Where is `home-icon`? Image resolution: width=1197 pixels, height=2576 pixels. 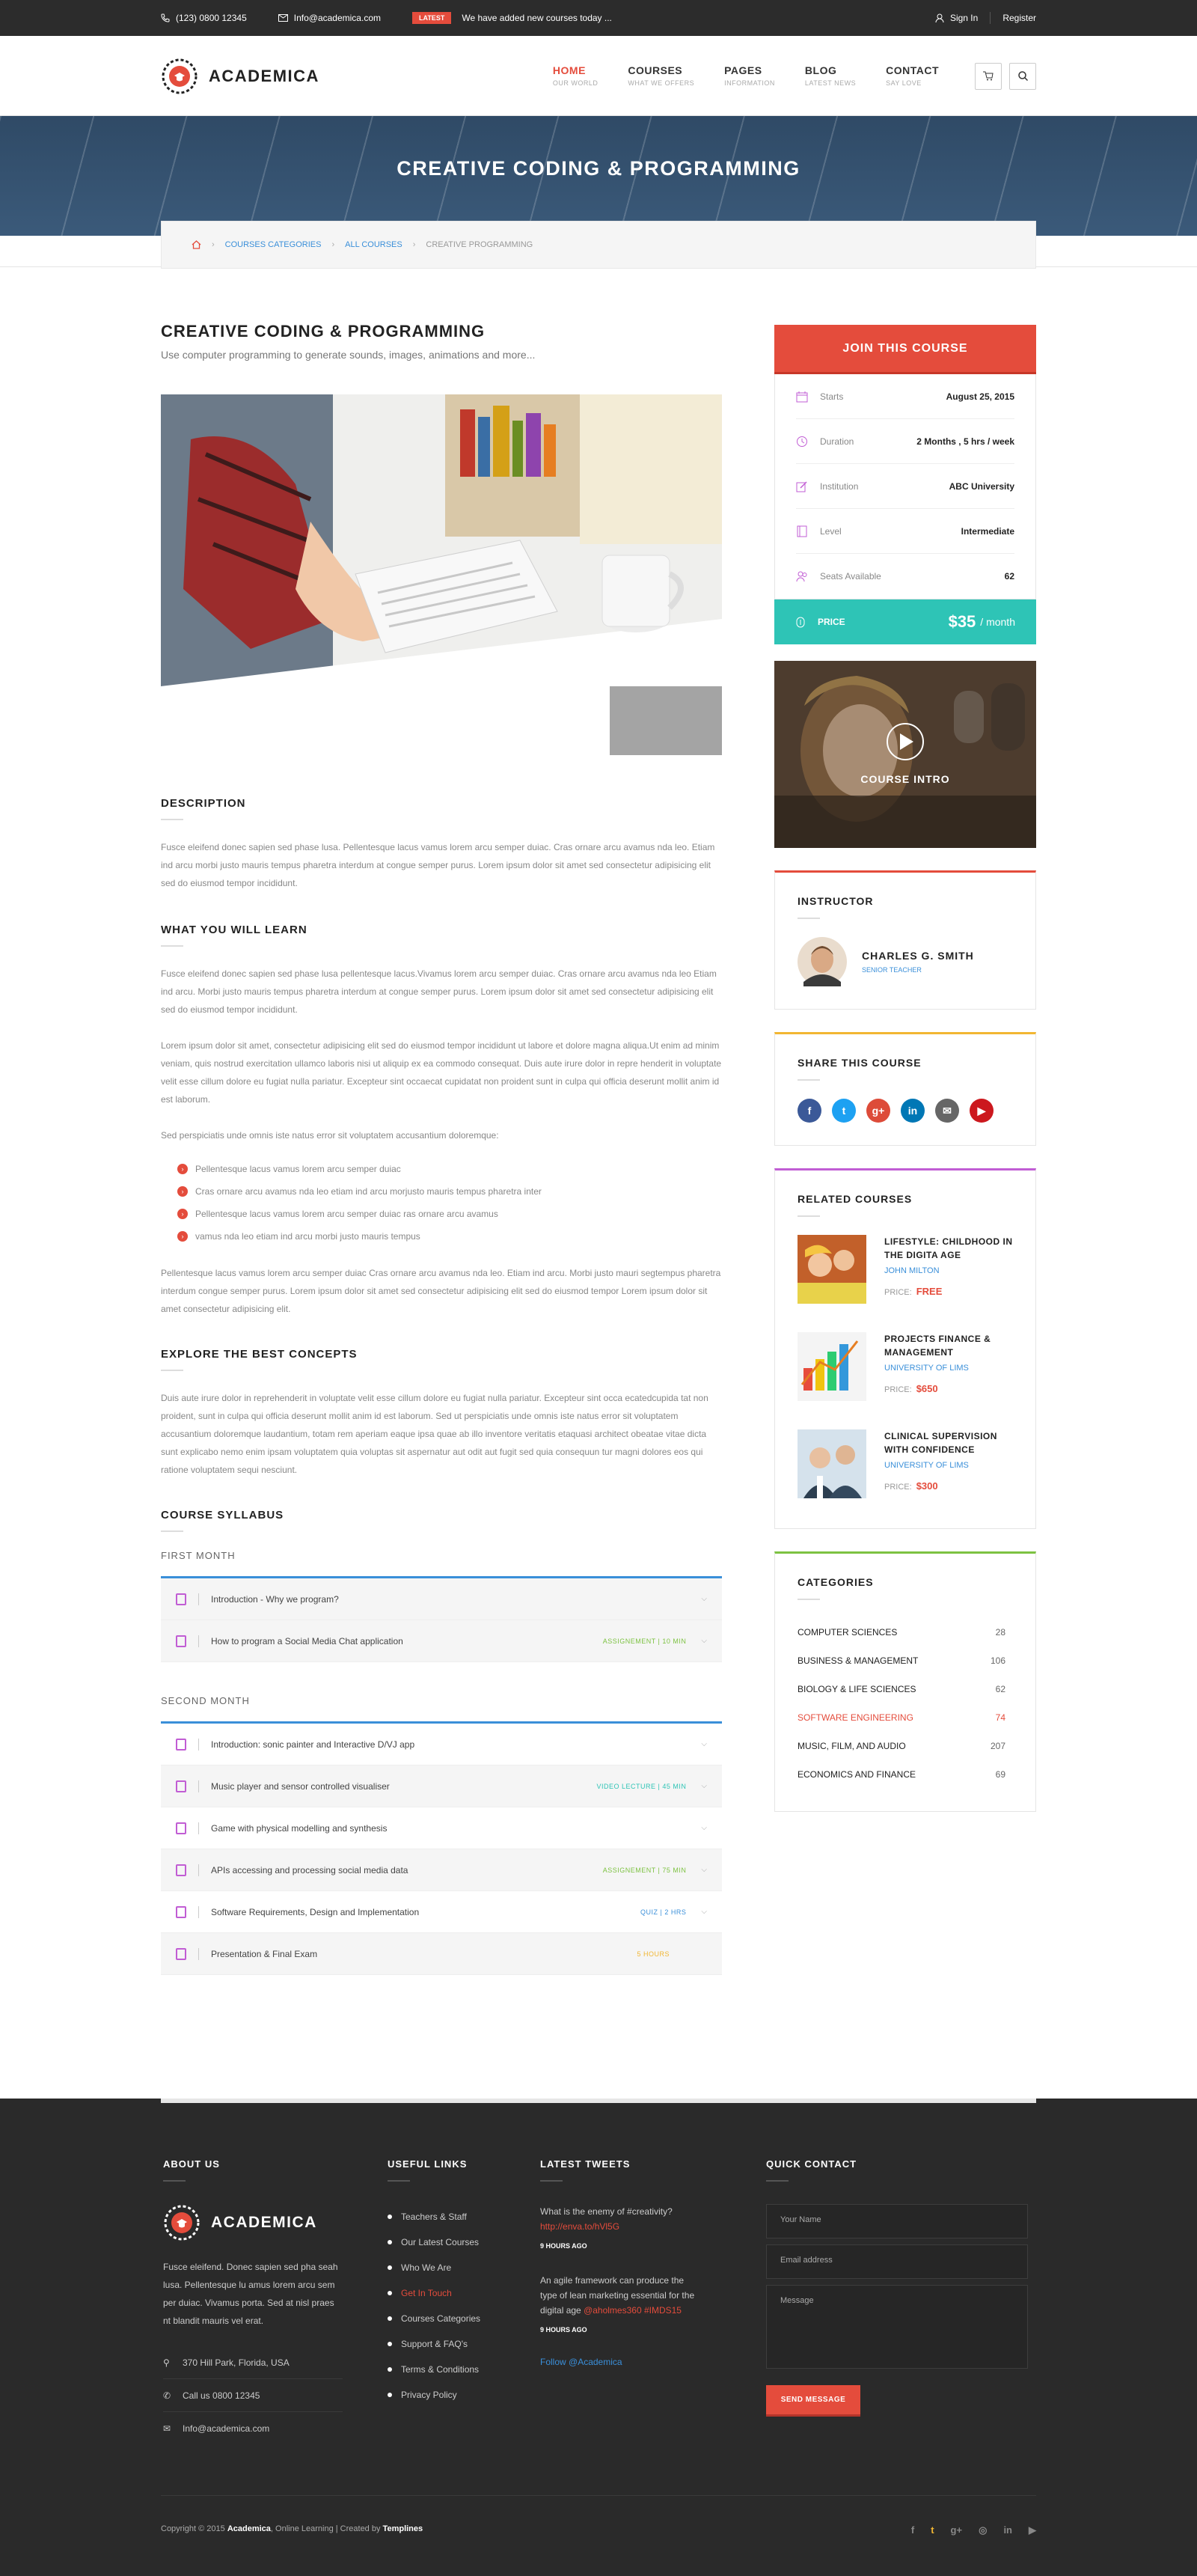 home-icon is located at coordinates (196, 244).